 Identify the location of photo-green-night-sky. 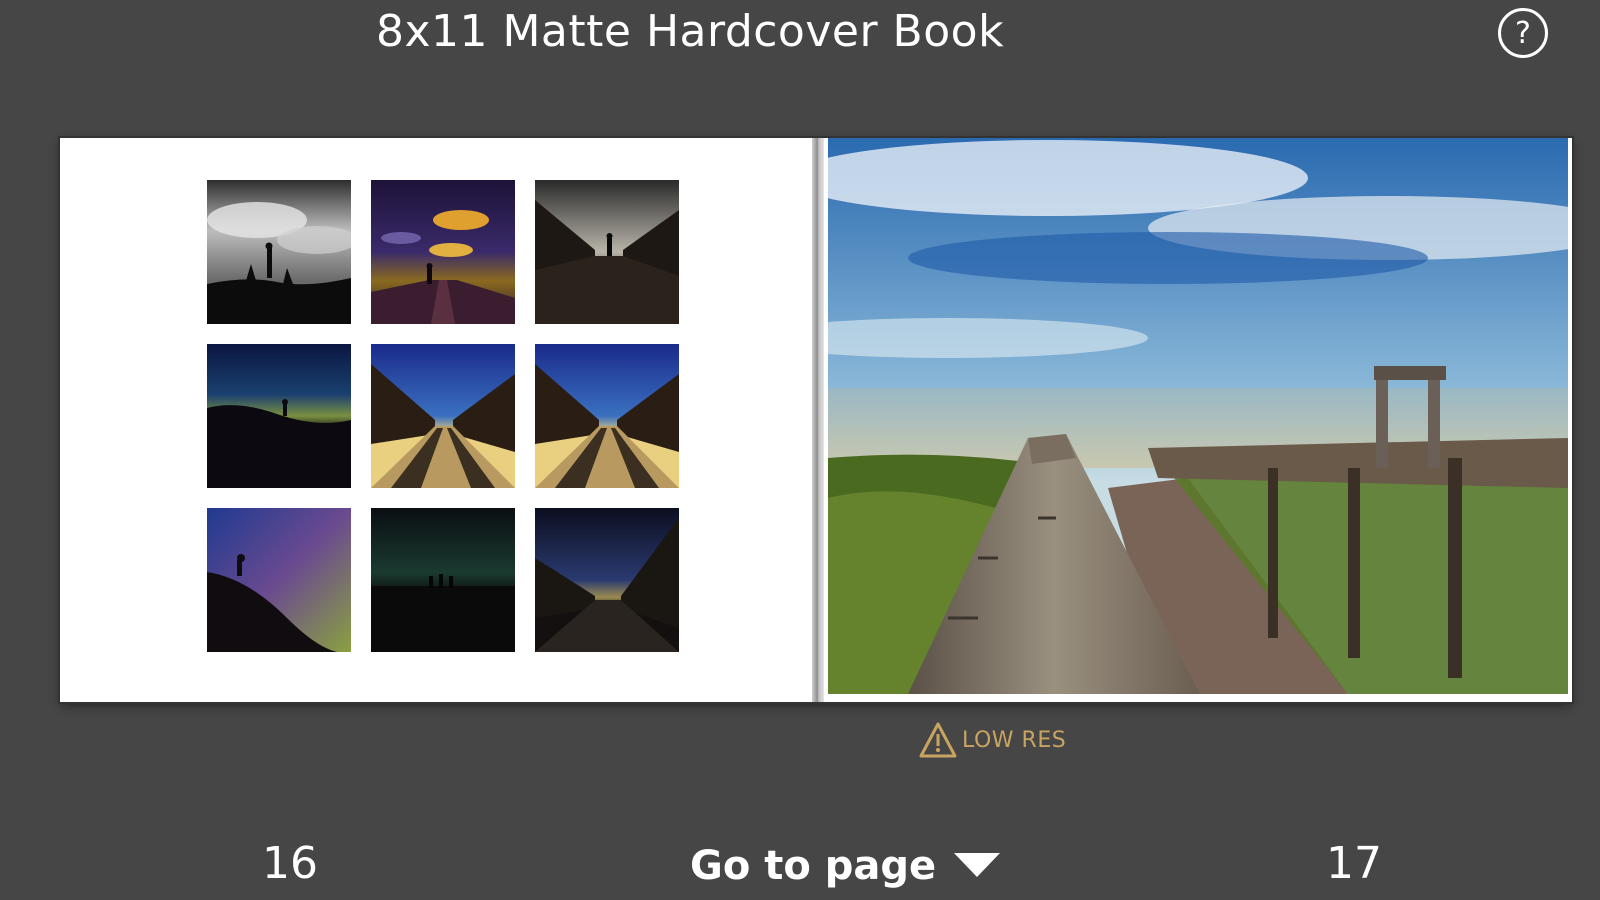
(443, 580).